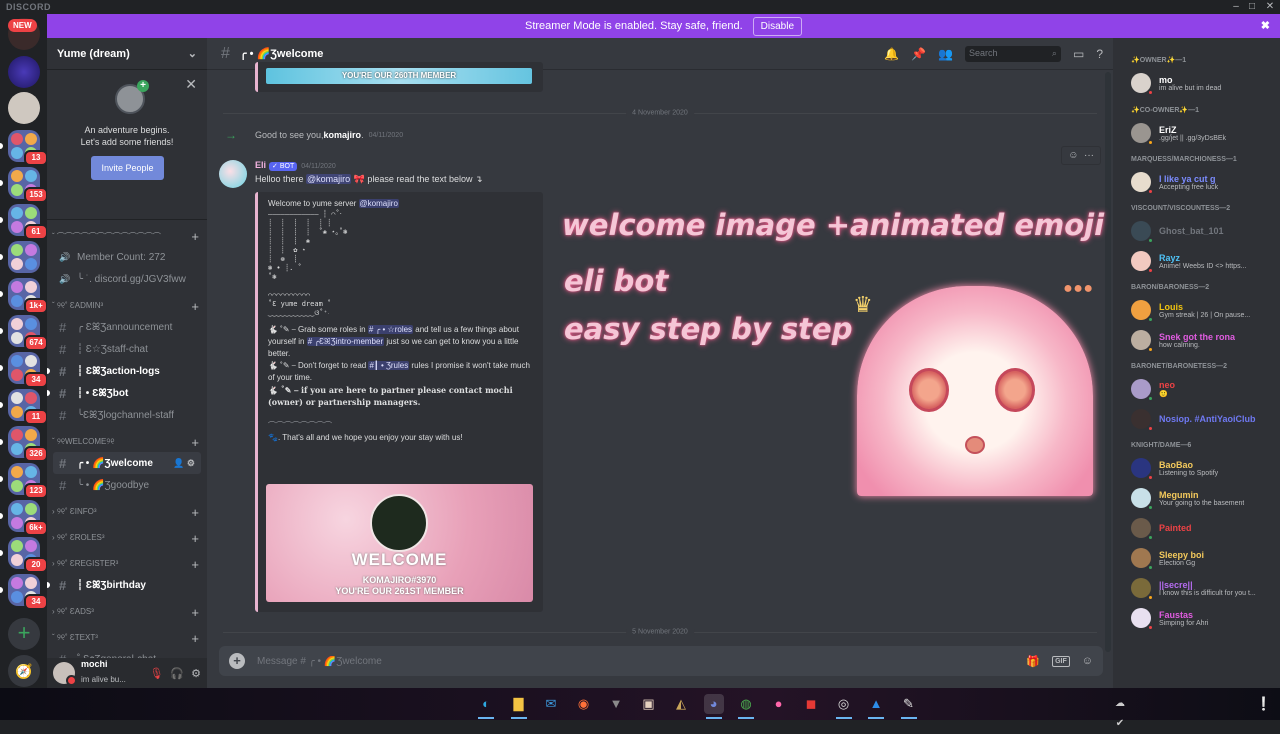 This screenshot has height=734, width=1280. Describe the element at coordinates (127, 612) in the screenshot. I see `category-header: › ୨୧˚ ƐADS³ +` at that location.